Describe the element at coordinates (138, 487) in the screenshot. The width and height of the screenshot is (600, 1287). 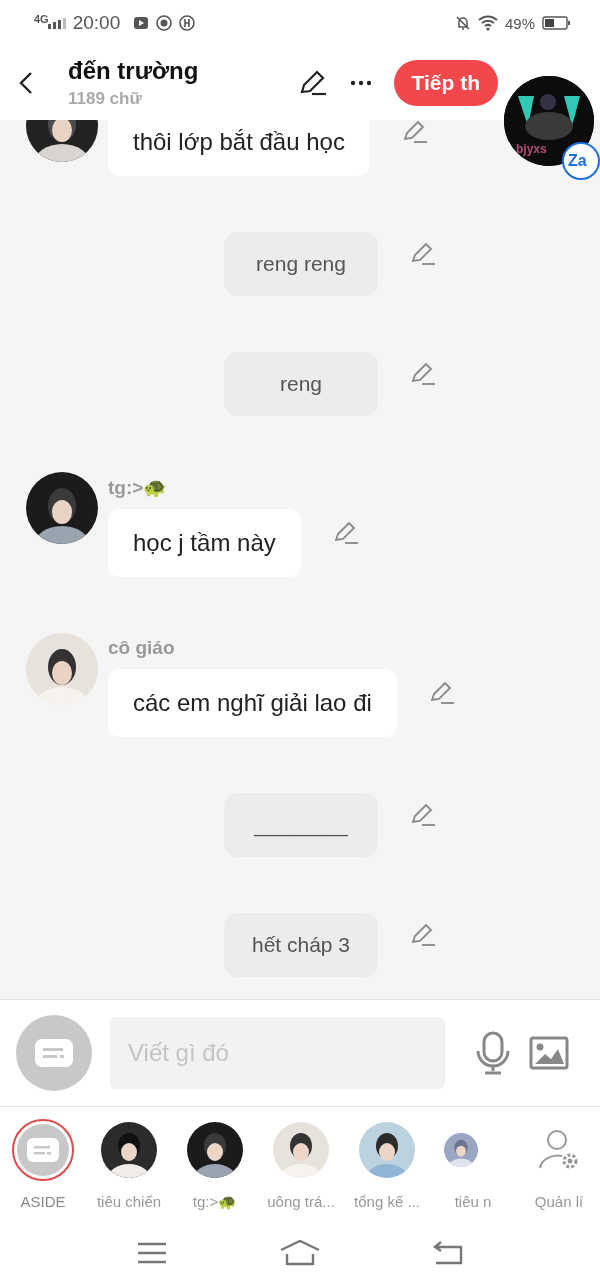
I see `character-name: tg:>🐢` at that location.